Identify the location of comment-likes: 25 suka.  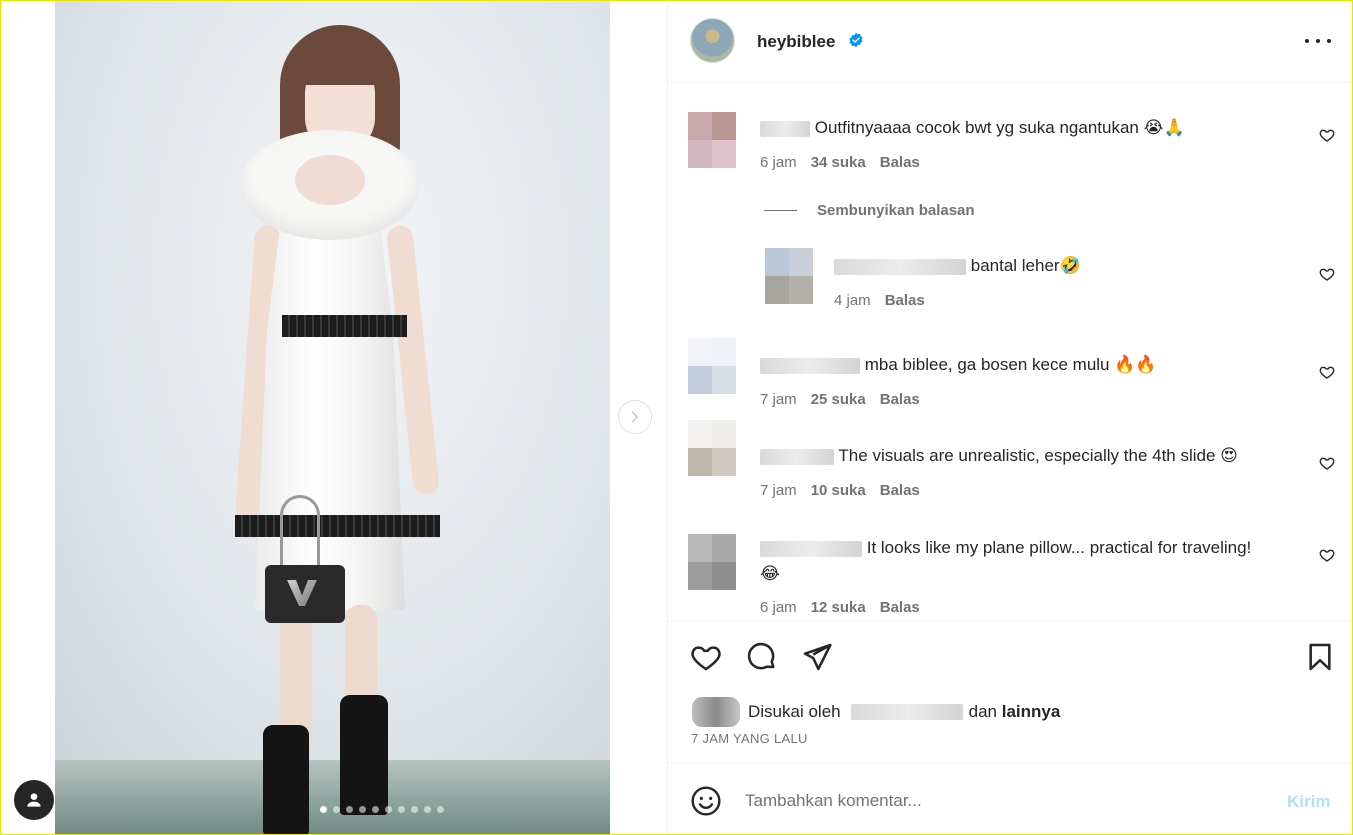
(838, 399).